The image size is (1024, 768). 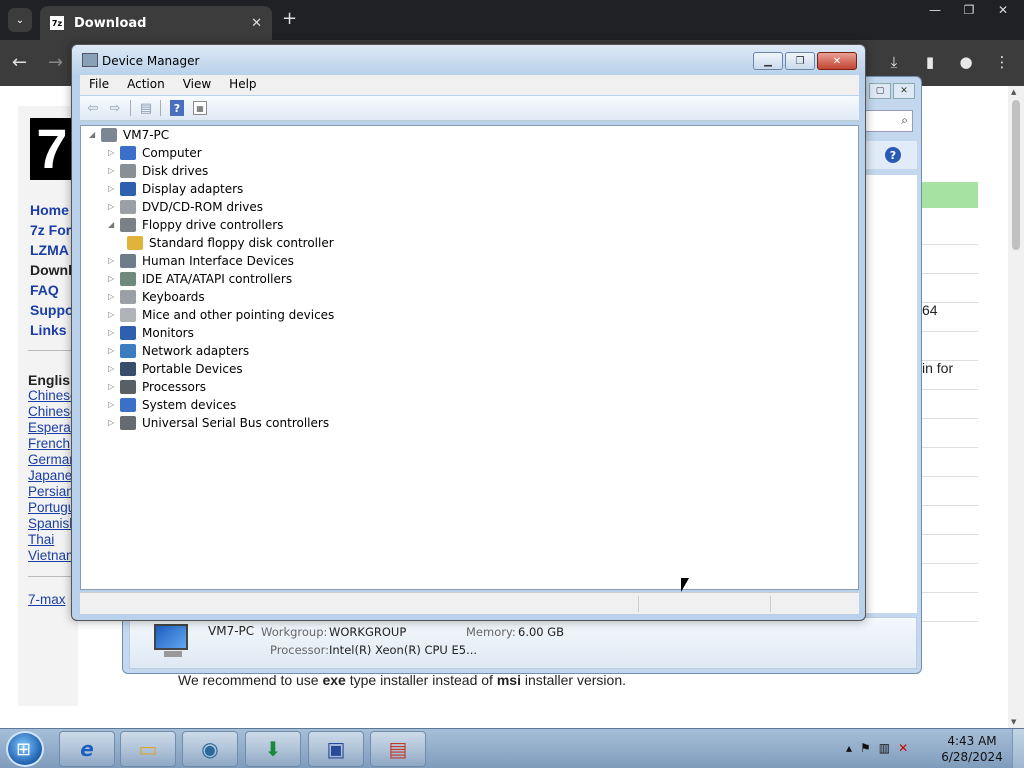 I want to click on tab-download: 7z Download ✕, so click(x=156, y=23).